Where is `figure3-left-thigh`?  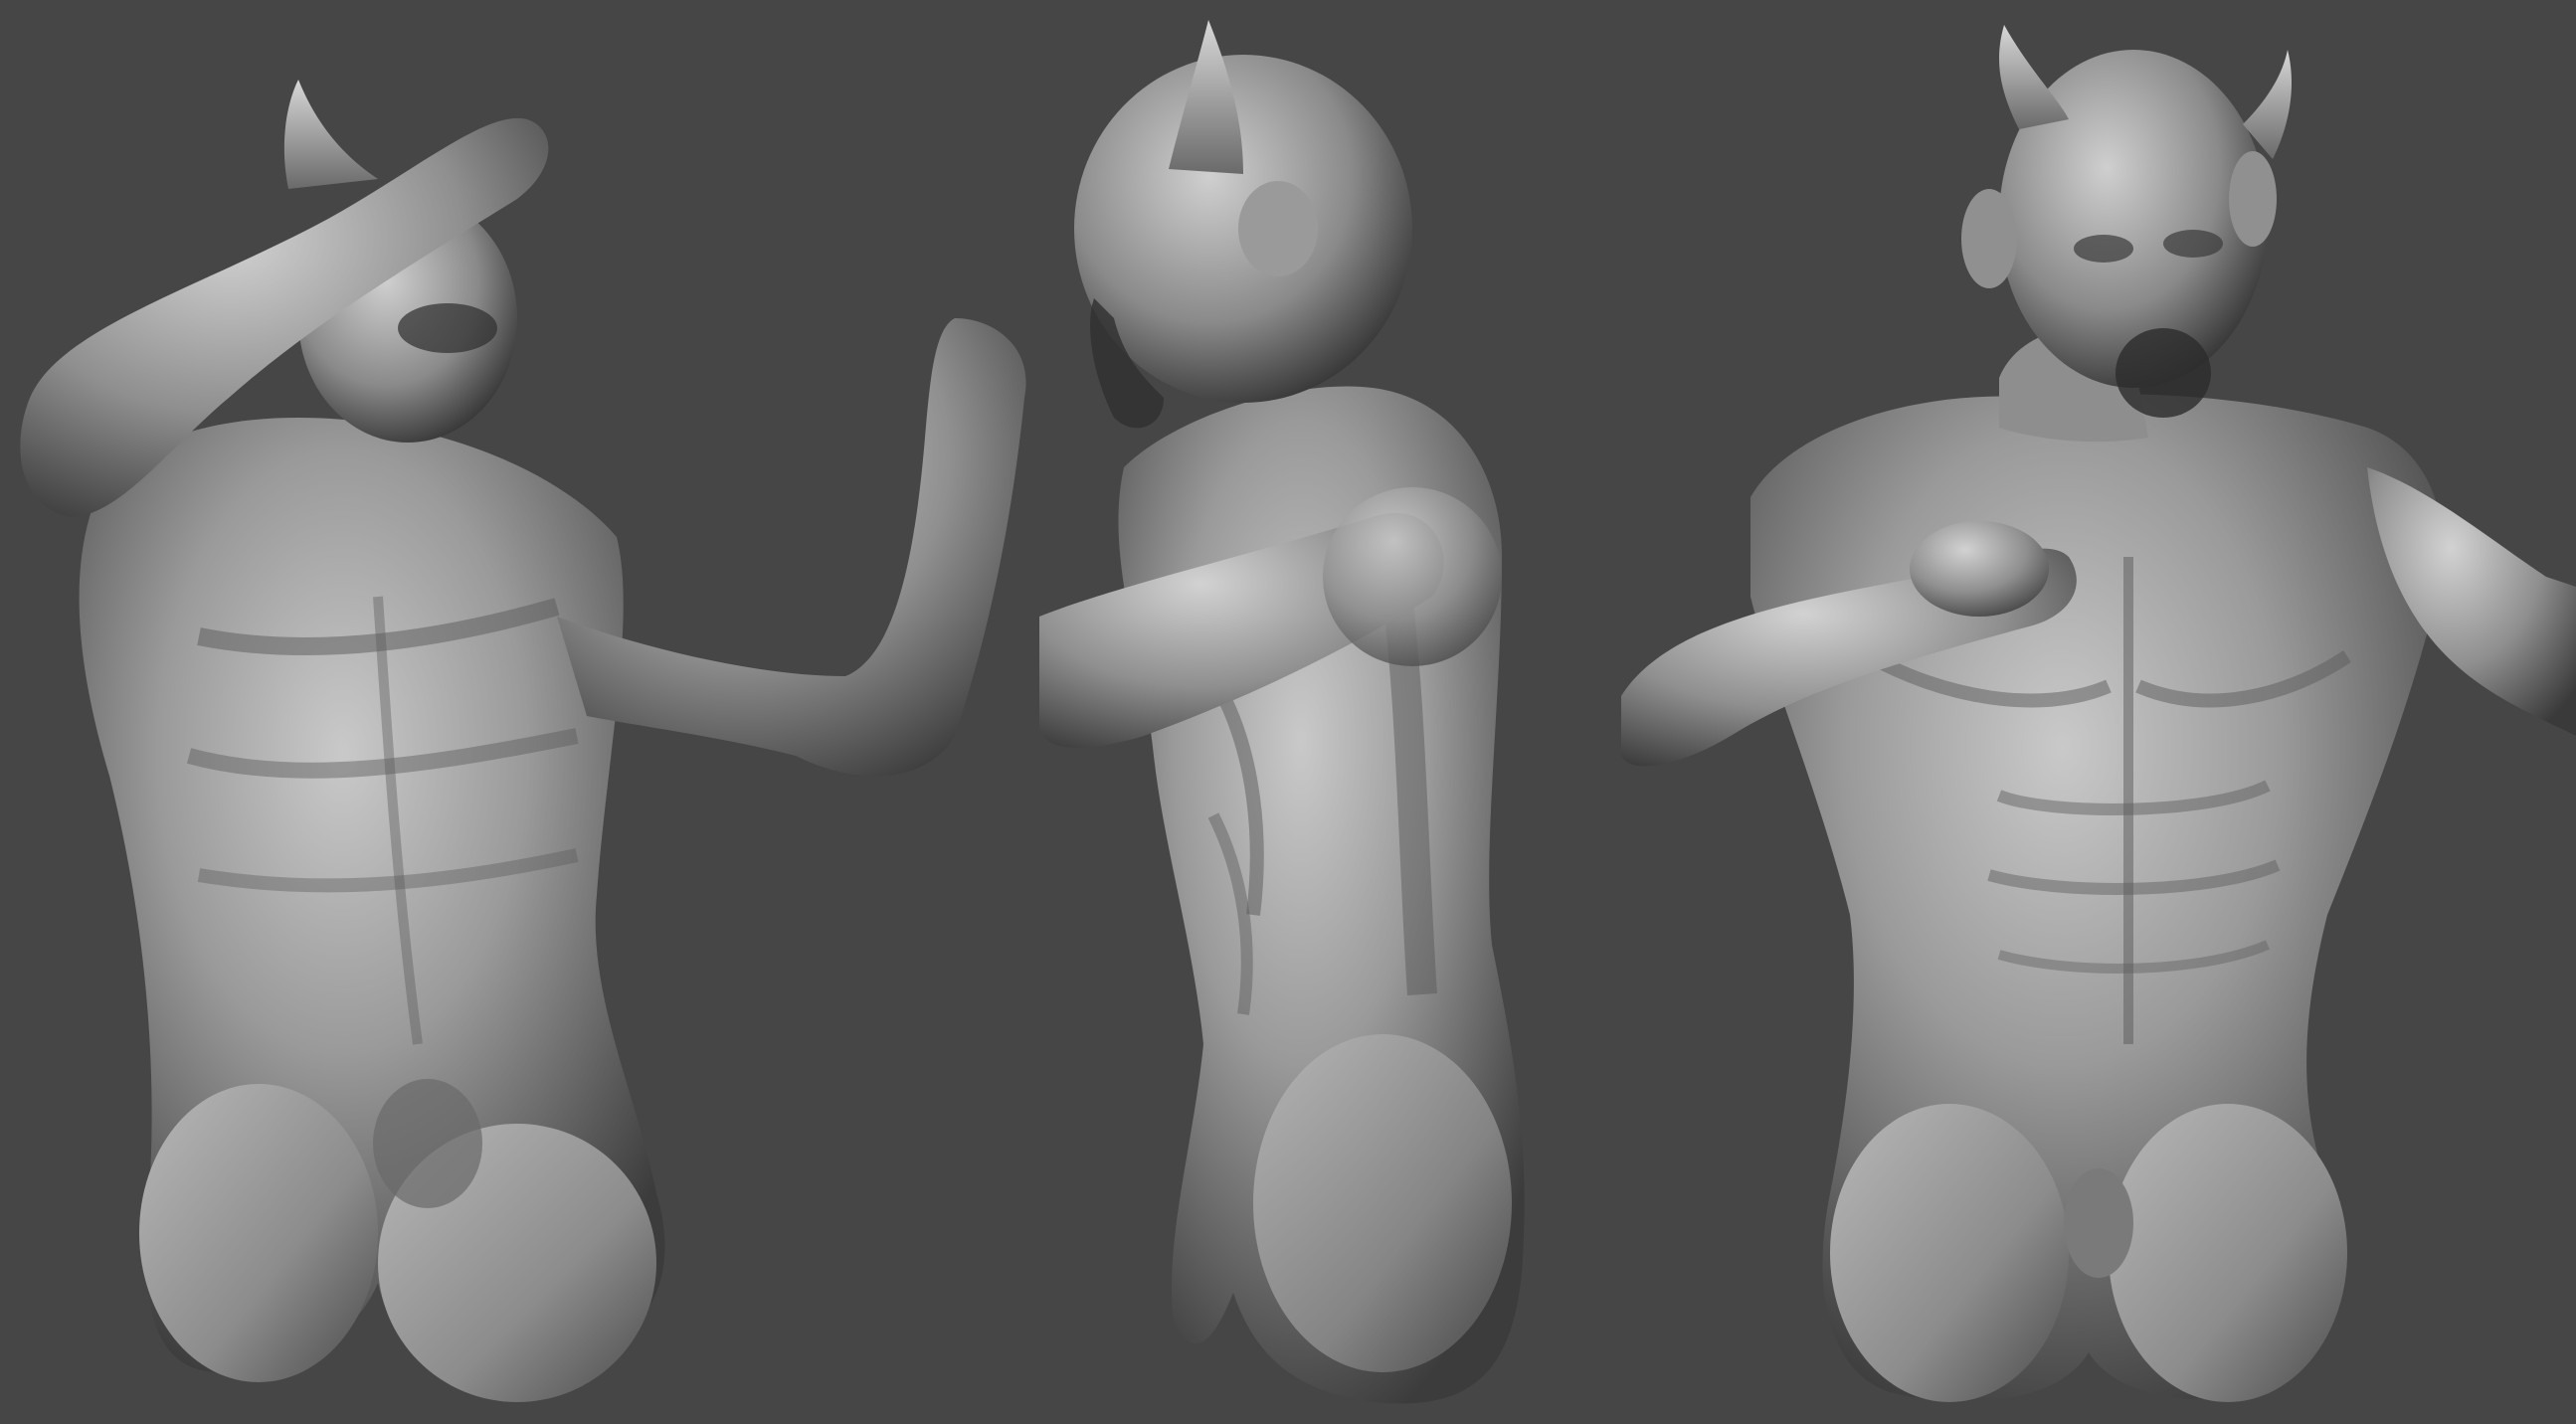
figure3-left-thigh is located at coordinates (1949, 1253).